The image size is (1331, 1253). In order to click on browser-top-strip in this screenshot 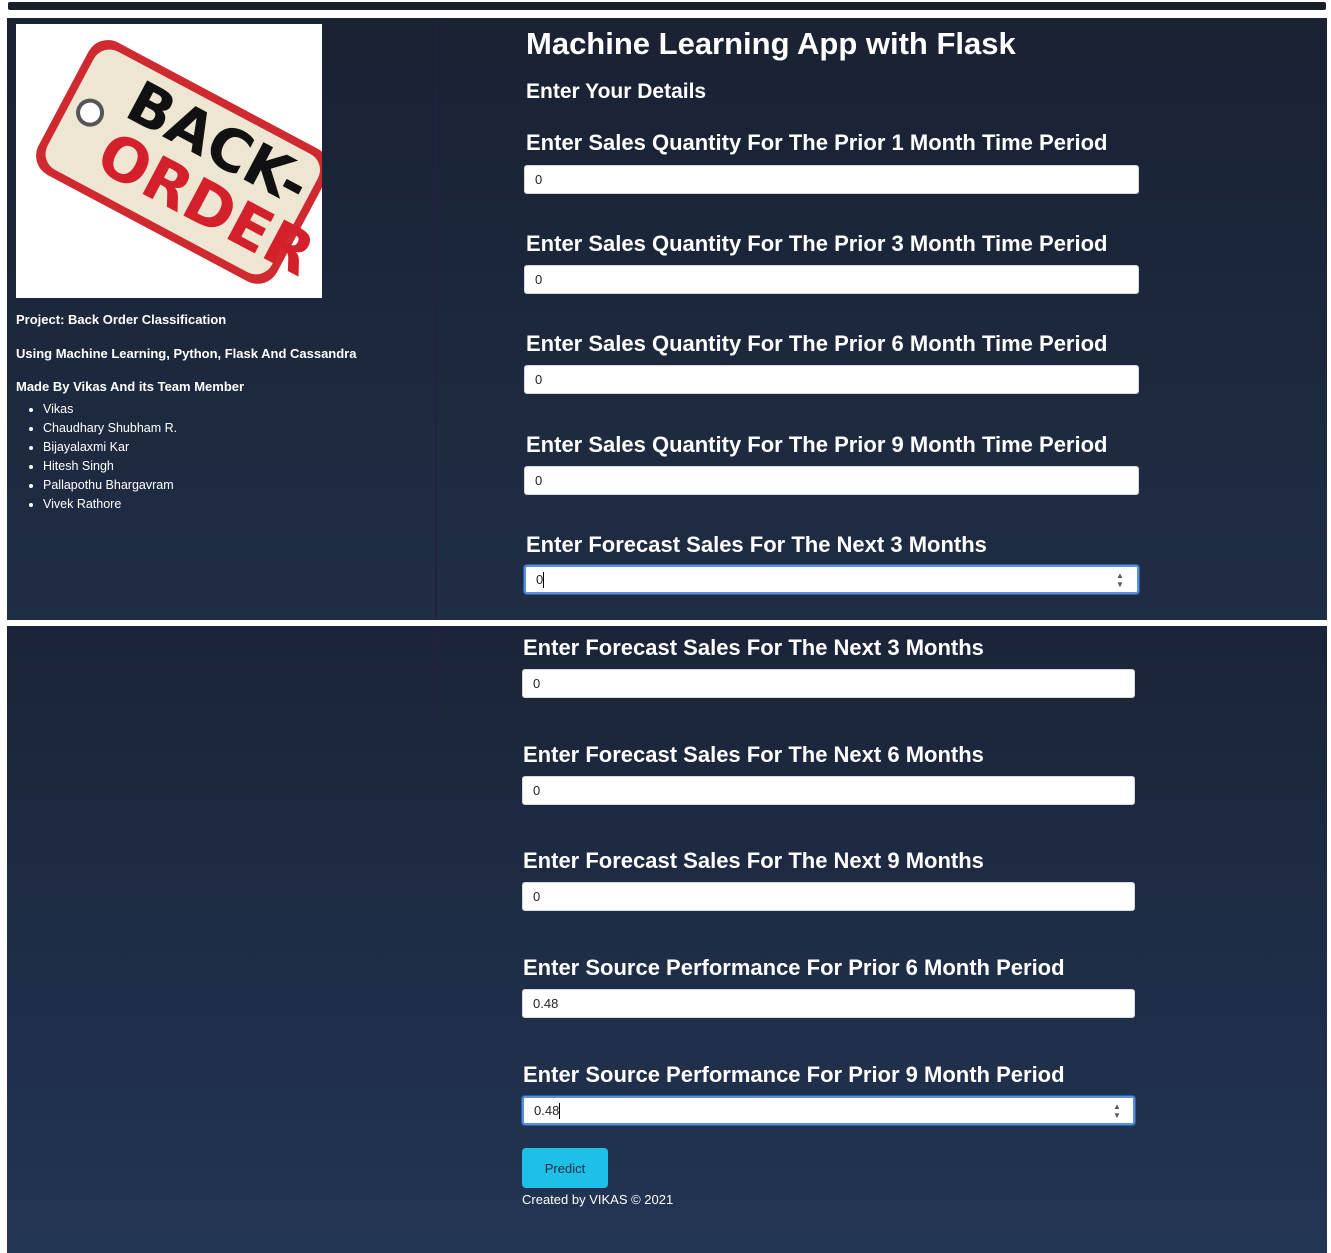, I will do `click(665, 6)`.